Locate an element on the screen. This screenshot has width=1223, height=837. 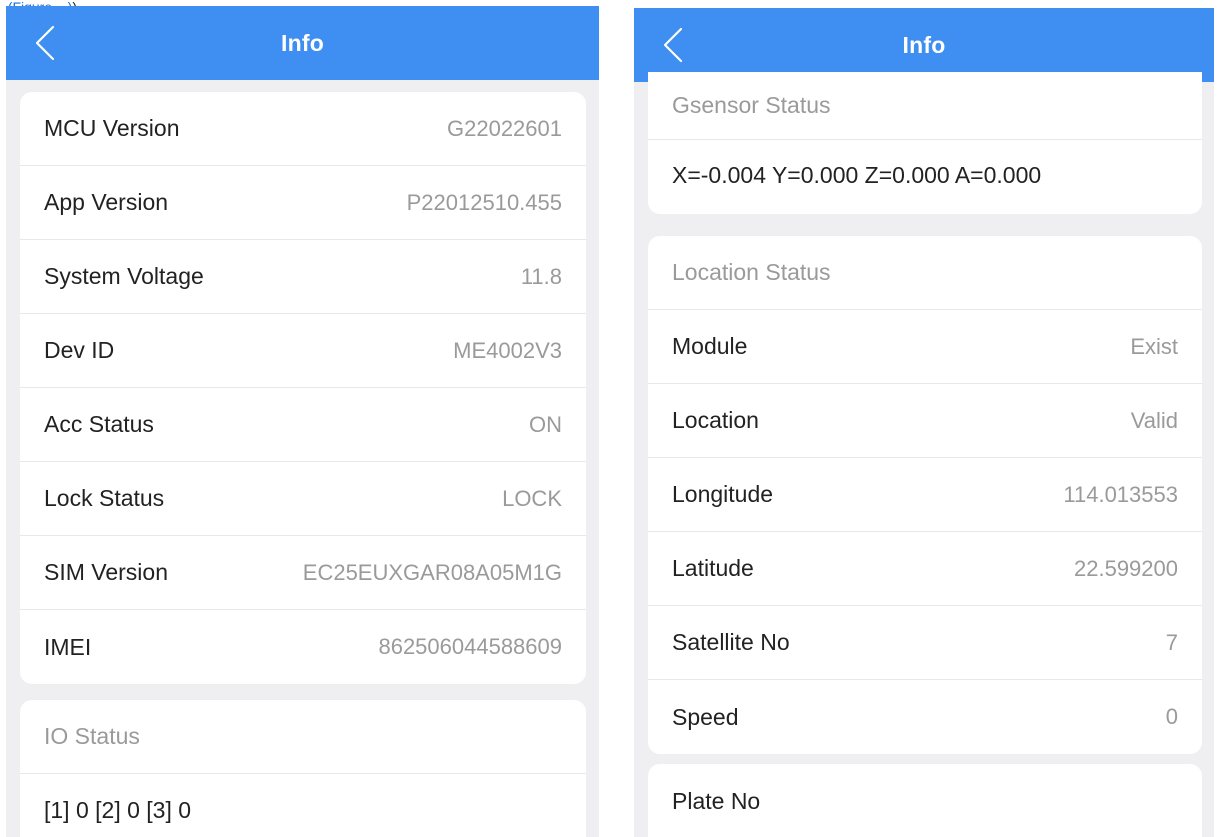
row-label: Module is located at coordinates (710, 346).